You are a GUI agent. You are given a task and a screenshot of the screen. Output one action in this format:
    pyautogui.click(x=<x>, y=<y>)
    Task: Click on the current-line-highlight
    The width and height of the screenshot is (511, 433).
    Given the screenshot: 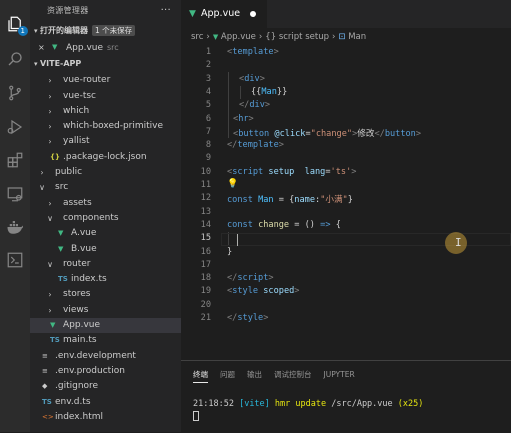 What is the action you would take?
    pyautogui.click(x=366, y=240)
    